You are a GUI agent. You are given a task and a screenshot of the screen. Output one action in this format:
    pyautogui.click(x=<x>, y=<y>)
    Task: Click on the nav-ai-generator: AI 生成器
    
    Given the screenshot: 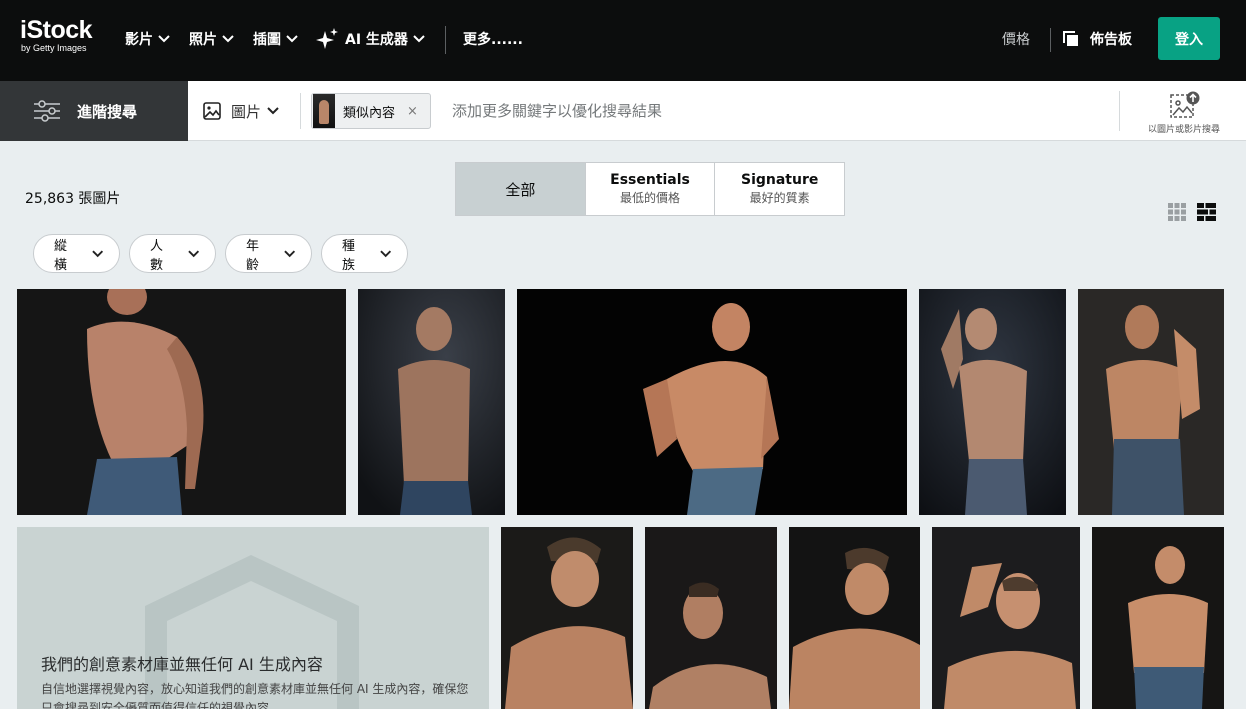 What is the action you would take?
    pyautogui.click(x=370, y=39)
    